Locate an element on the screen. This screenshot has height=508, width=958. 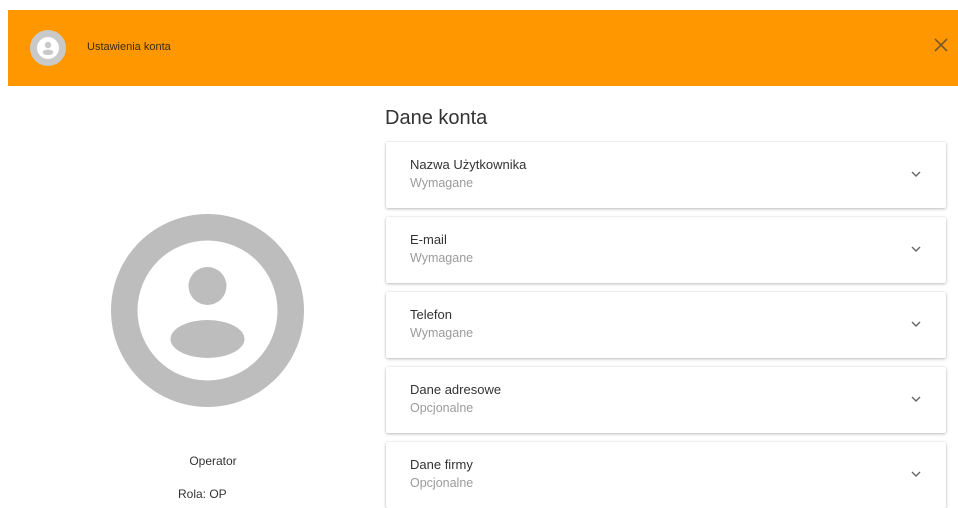
close-button is located at coordinates (941, 45).